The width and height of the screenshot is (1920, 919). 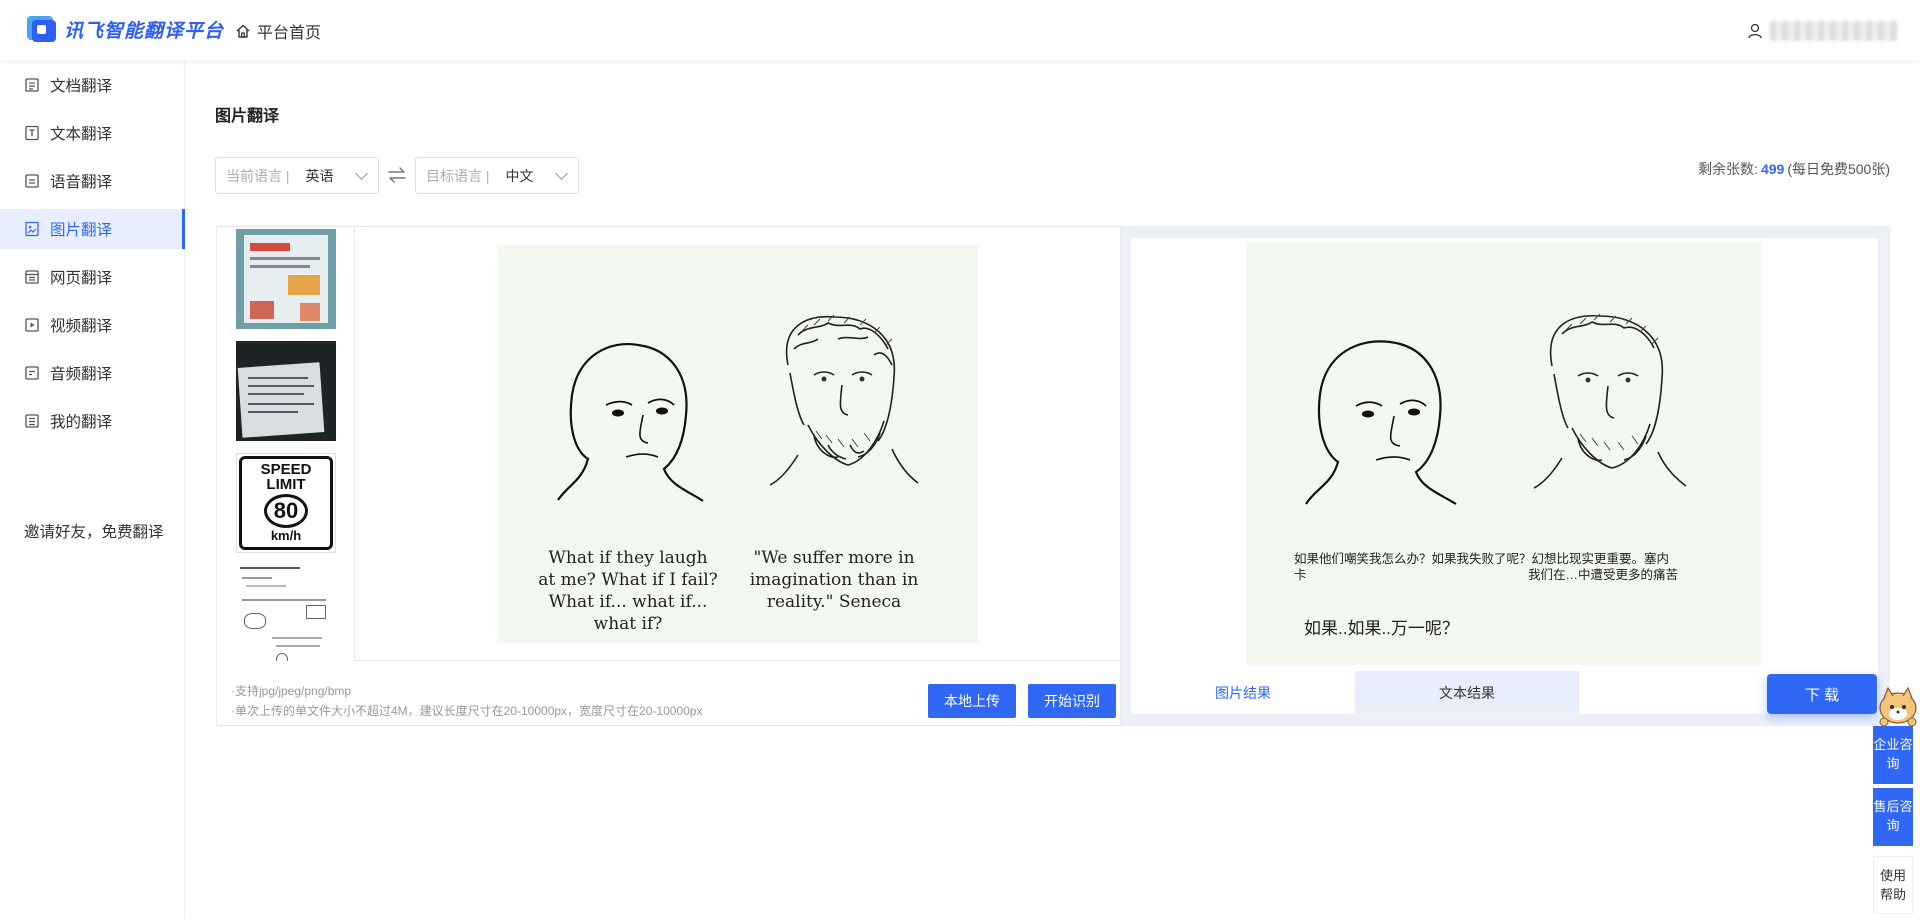 What do you see at coordinates (1893, 885) in the screenshot?
I see `usage-help-button: 使用帮助` at bounding box center [1893, 885].